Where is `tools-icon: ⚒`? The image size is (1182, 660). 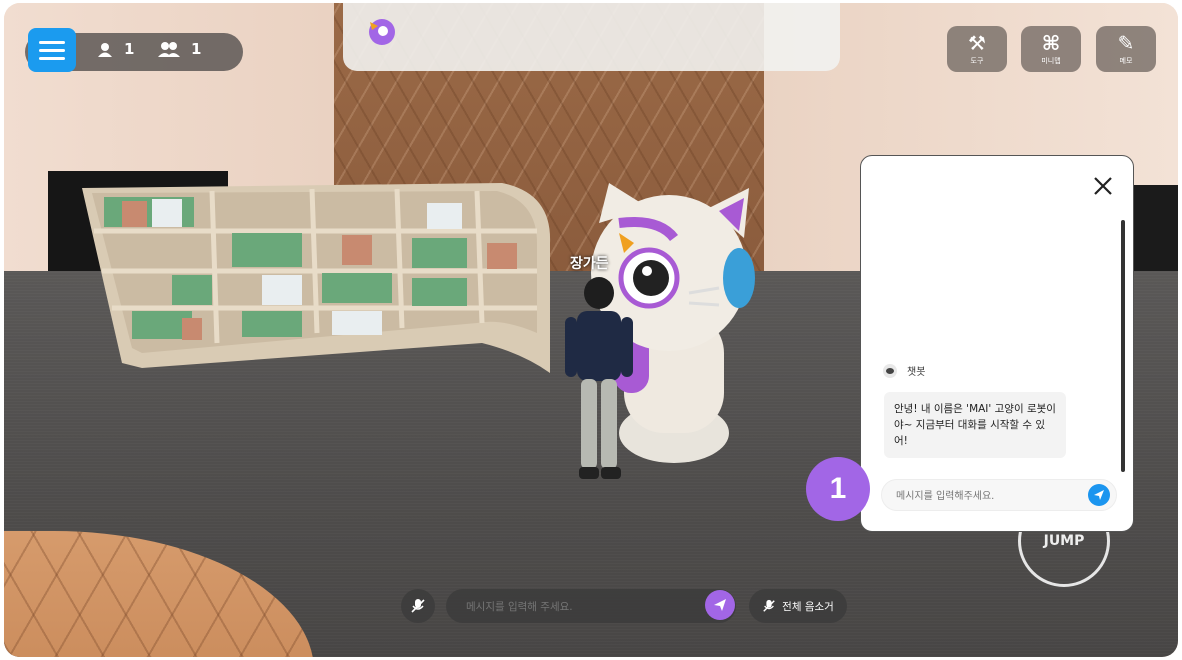
tools-icon: ⚒ is located at coordinates (977, 43).